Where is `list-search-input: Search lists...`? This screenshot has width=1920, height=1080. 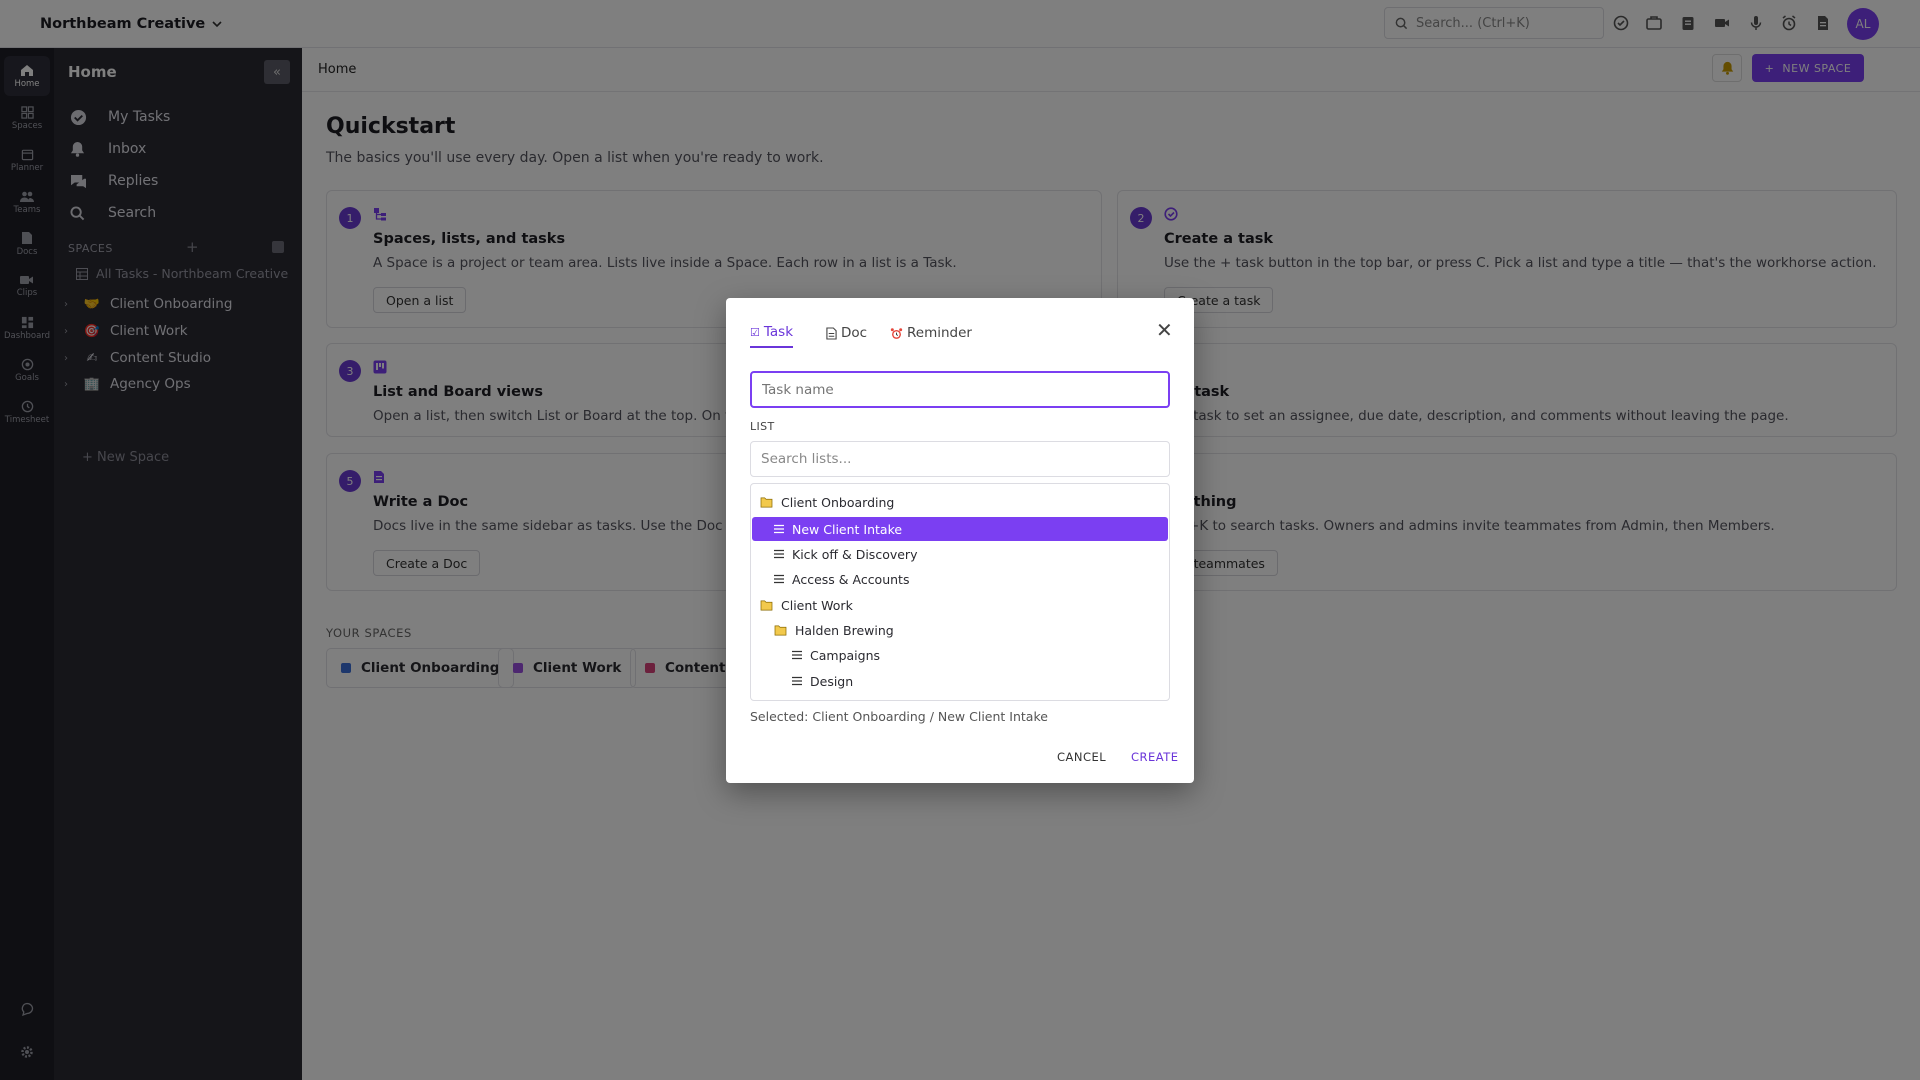
list-search-input: Search lists... is located at coordinates (960, 459).